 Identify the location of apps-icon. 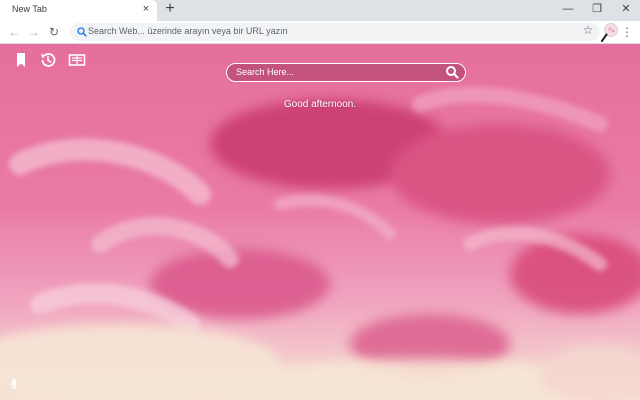
(77, 60).